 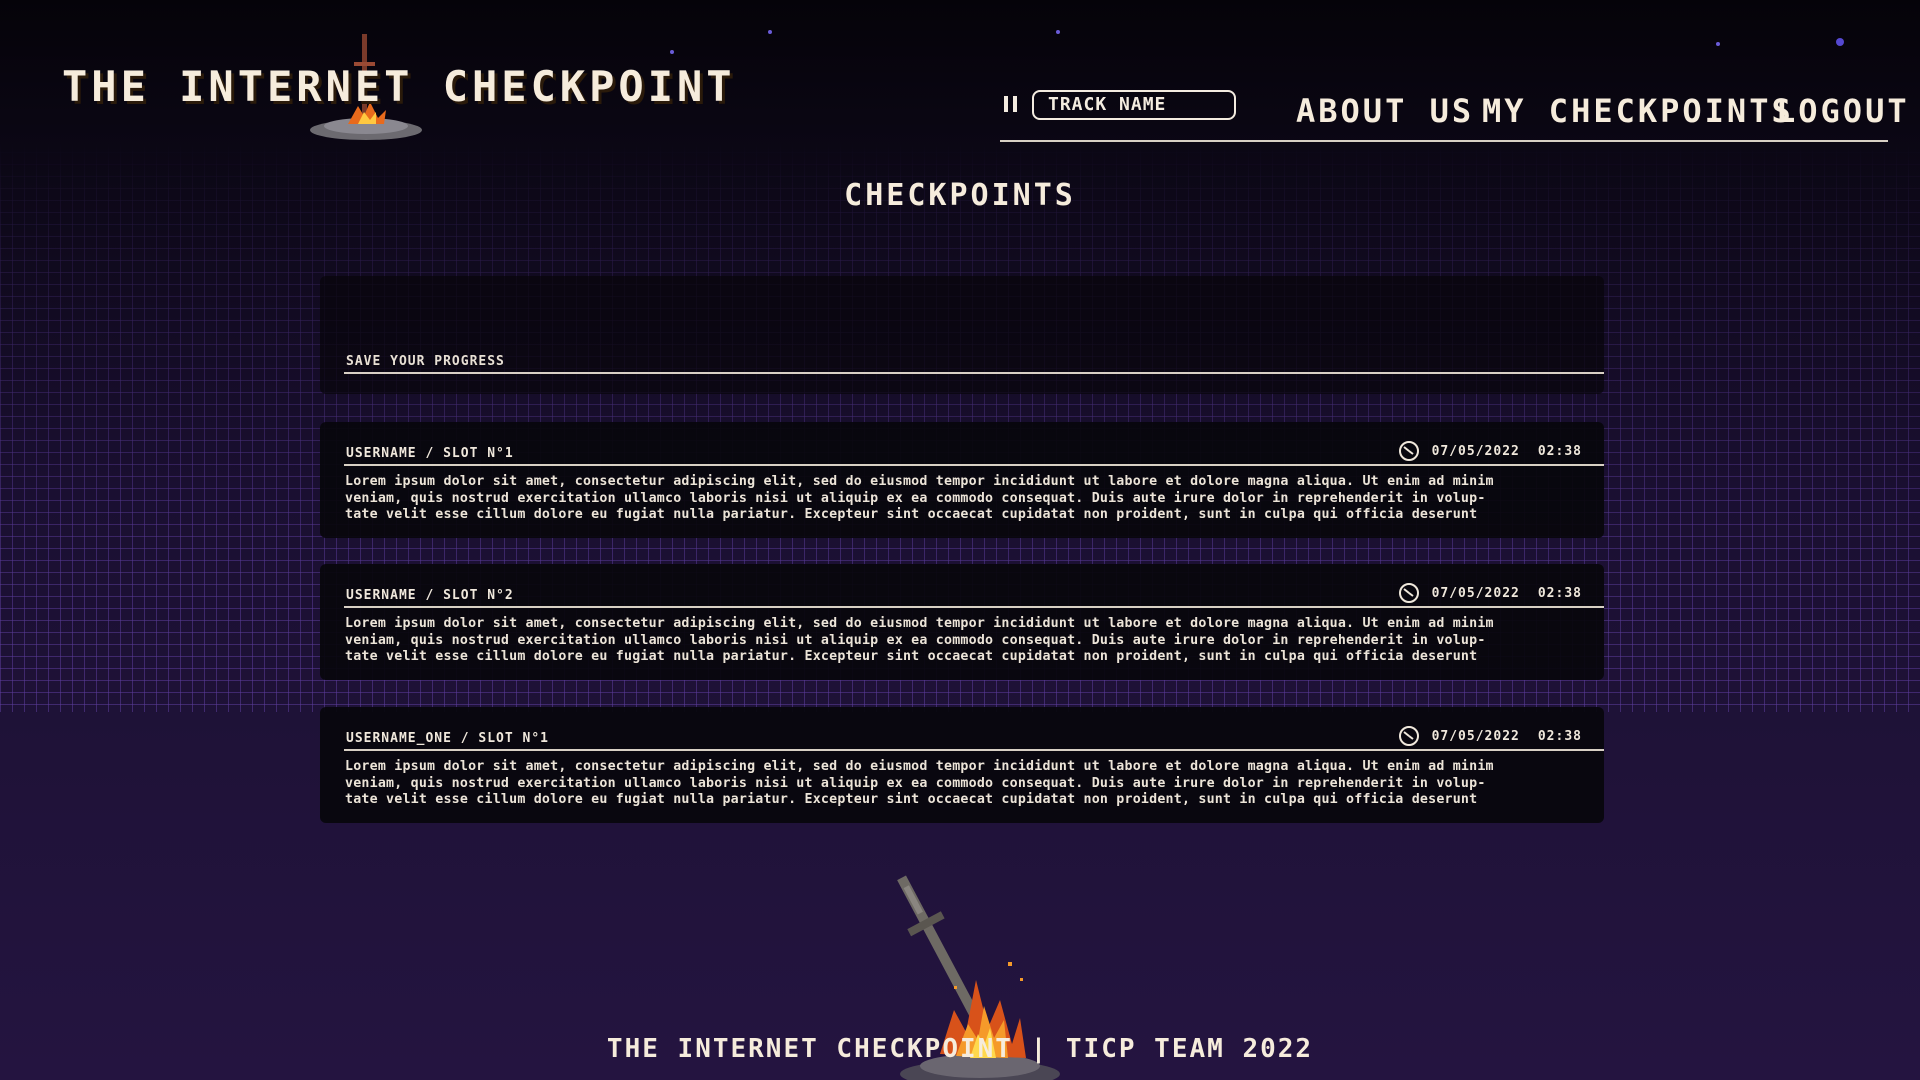 What do you see at coordinates (448, 738) in the screenshot?
I see `checkpoint-user-slot: USERNAME_ONE / SLOT N°1` at bounding box center [448, 738].